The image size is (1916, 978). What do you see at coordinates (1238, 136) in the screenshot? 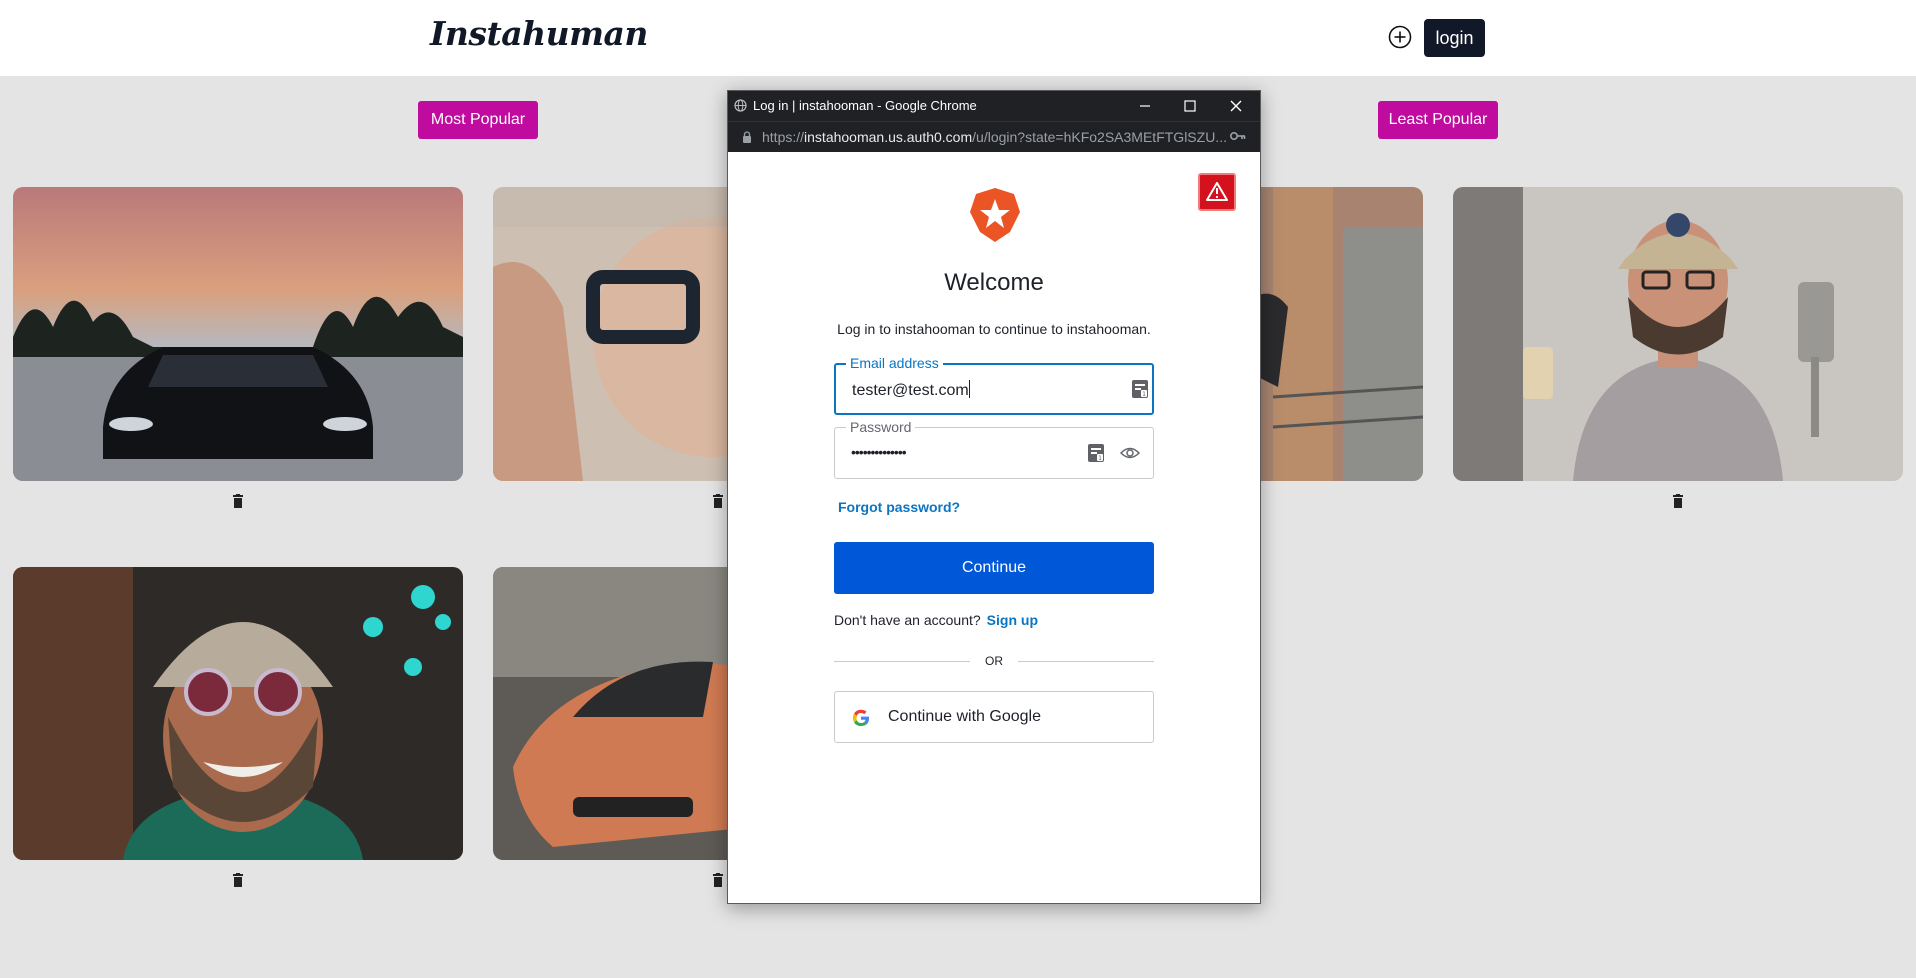
I see `key-icon` at bounding box center [1238, 136].